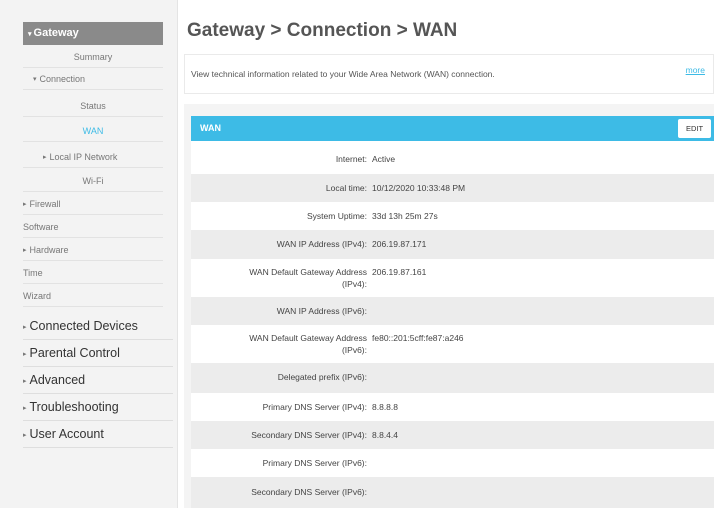  What do you see at coordinates (419, 188) in the screenshot?
I see `row-value: 10/12/2020 10:33:48 PM` at bounding box center [419, 188].